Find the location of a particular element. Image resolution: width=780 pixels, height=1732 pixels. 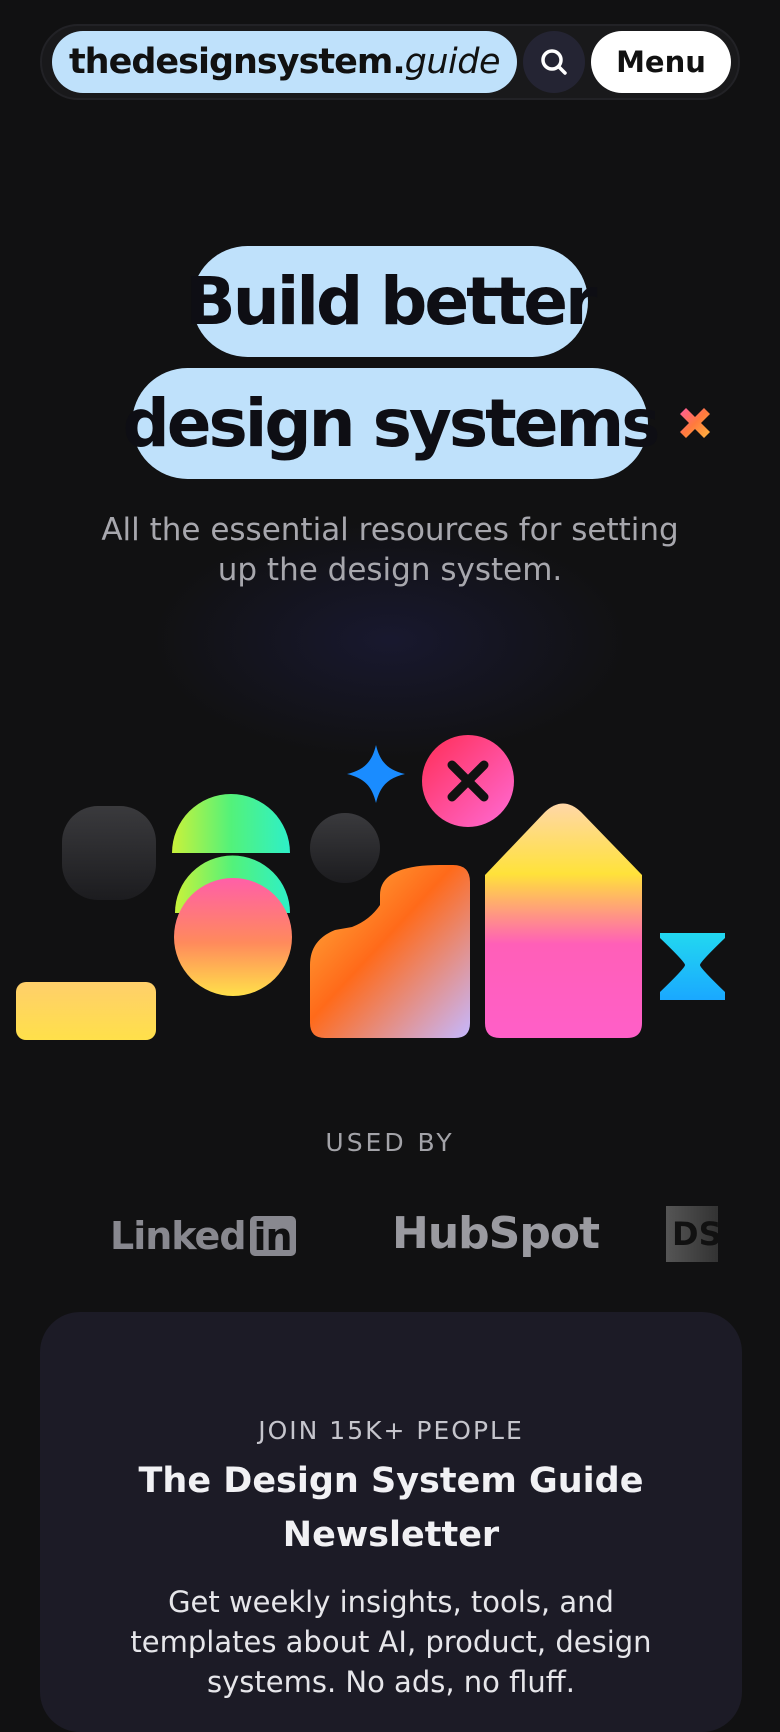

ds-logo: DS is located at coordinates (692, 1234).